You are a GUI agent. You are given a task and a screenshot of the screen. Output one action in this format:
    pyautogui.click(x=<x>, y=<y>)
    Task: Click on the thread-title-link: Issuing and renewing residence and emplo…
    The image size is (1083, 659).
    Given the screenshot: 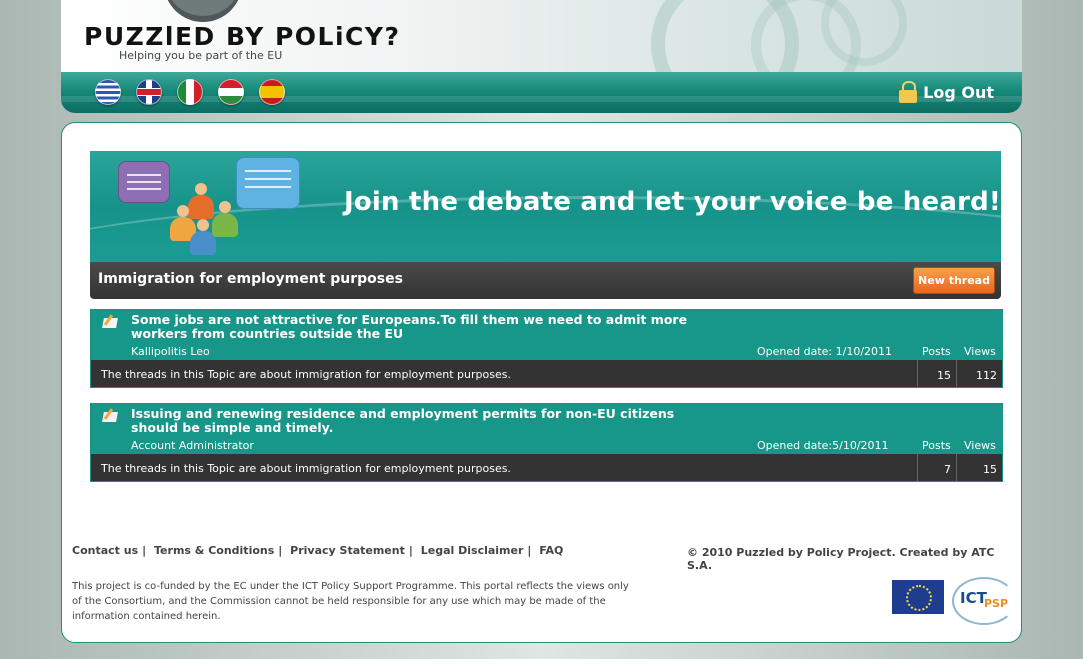 What is the action you would take?
    pyautogui.click(x=421, y=421)
    